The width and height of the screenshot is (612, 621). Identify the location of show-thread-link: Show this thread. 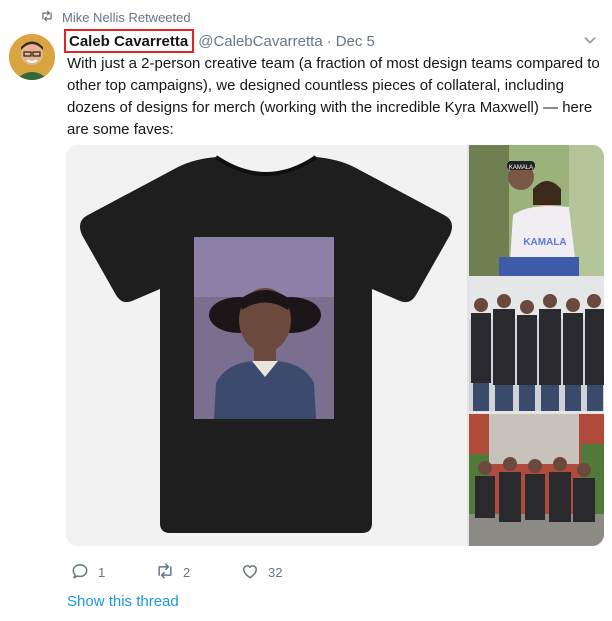
(123, 601).